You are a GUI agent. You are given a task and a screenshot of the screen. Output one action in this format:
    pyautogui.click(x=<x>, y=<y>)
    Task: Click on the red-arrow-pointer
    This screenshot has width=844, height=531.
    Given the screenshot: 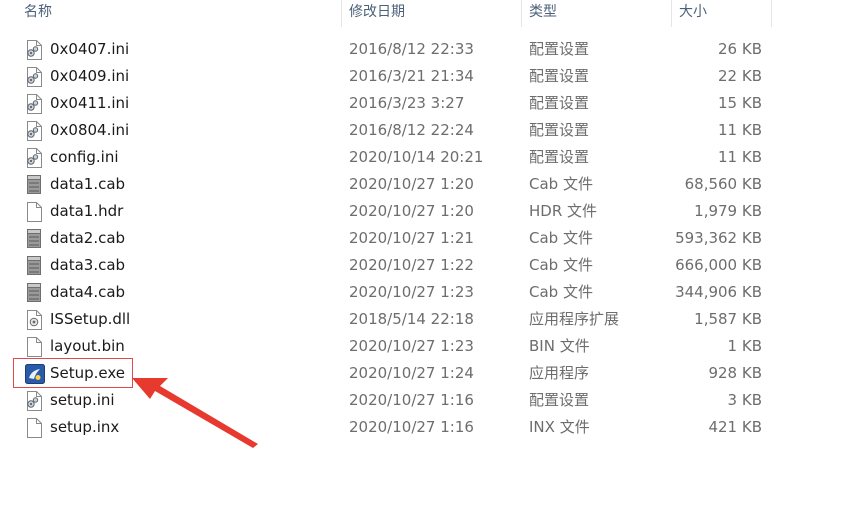 What is the action you would take?
    pyautogui.click(x=195, y=413)
    